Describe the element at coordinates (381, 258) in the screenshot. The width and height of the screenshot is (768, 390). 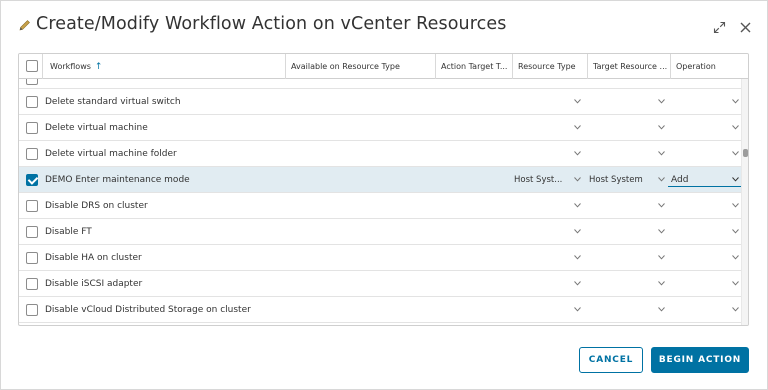
I see `table-row: Disable HA on cluster` at that location.